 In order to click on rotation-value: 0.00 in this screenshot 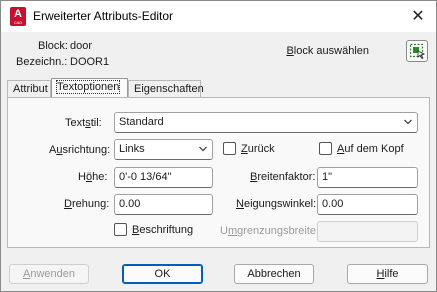, I will do `click(130, 204)`.